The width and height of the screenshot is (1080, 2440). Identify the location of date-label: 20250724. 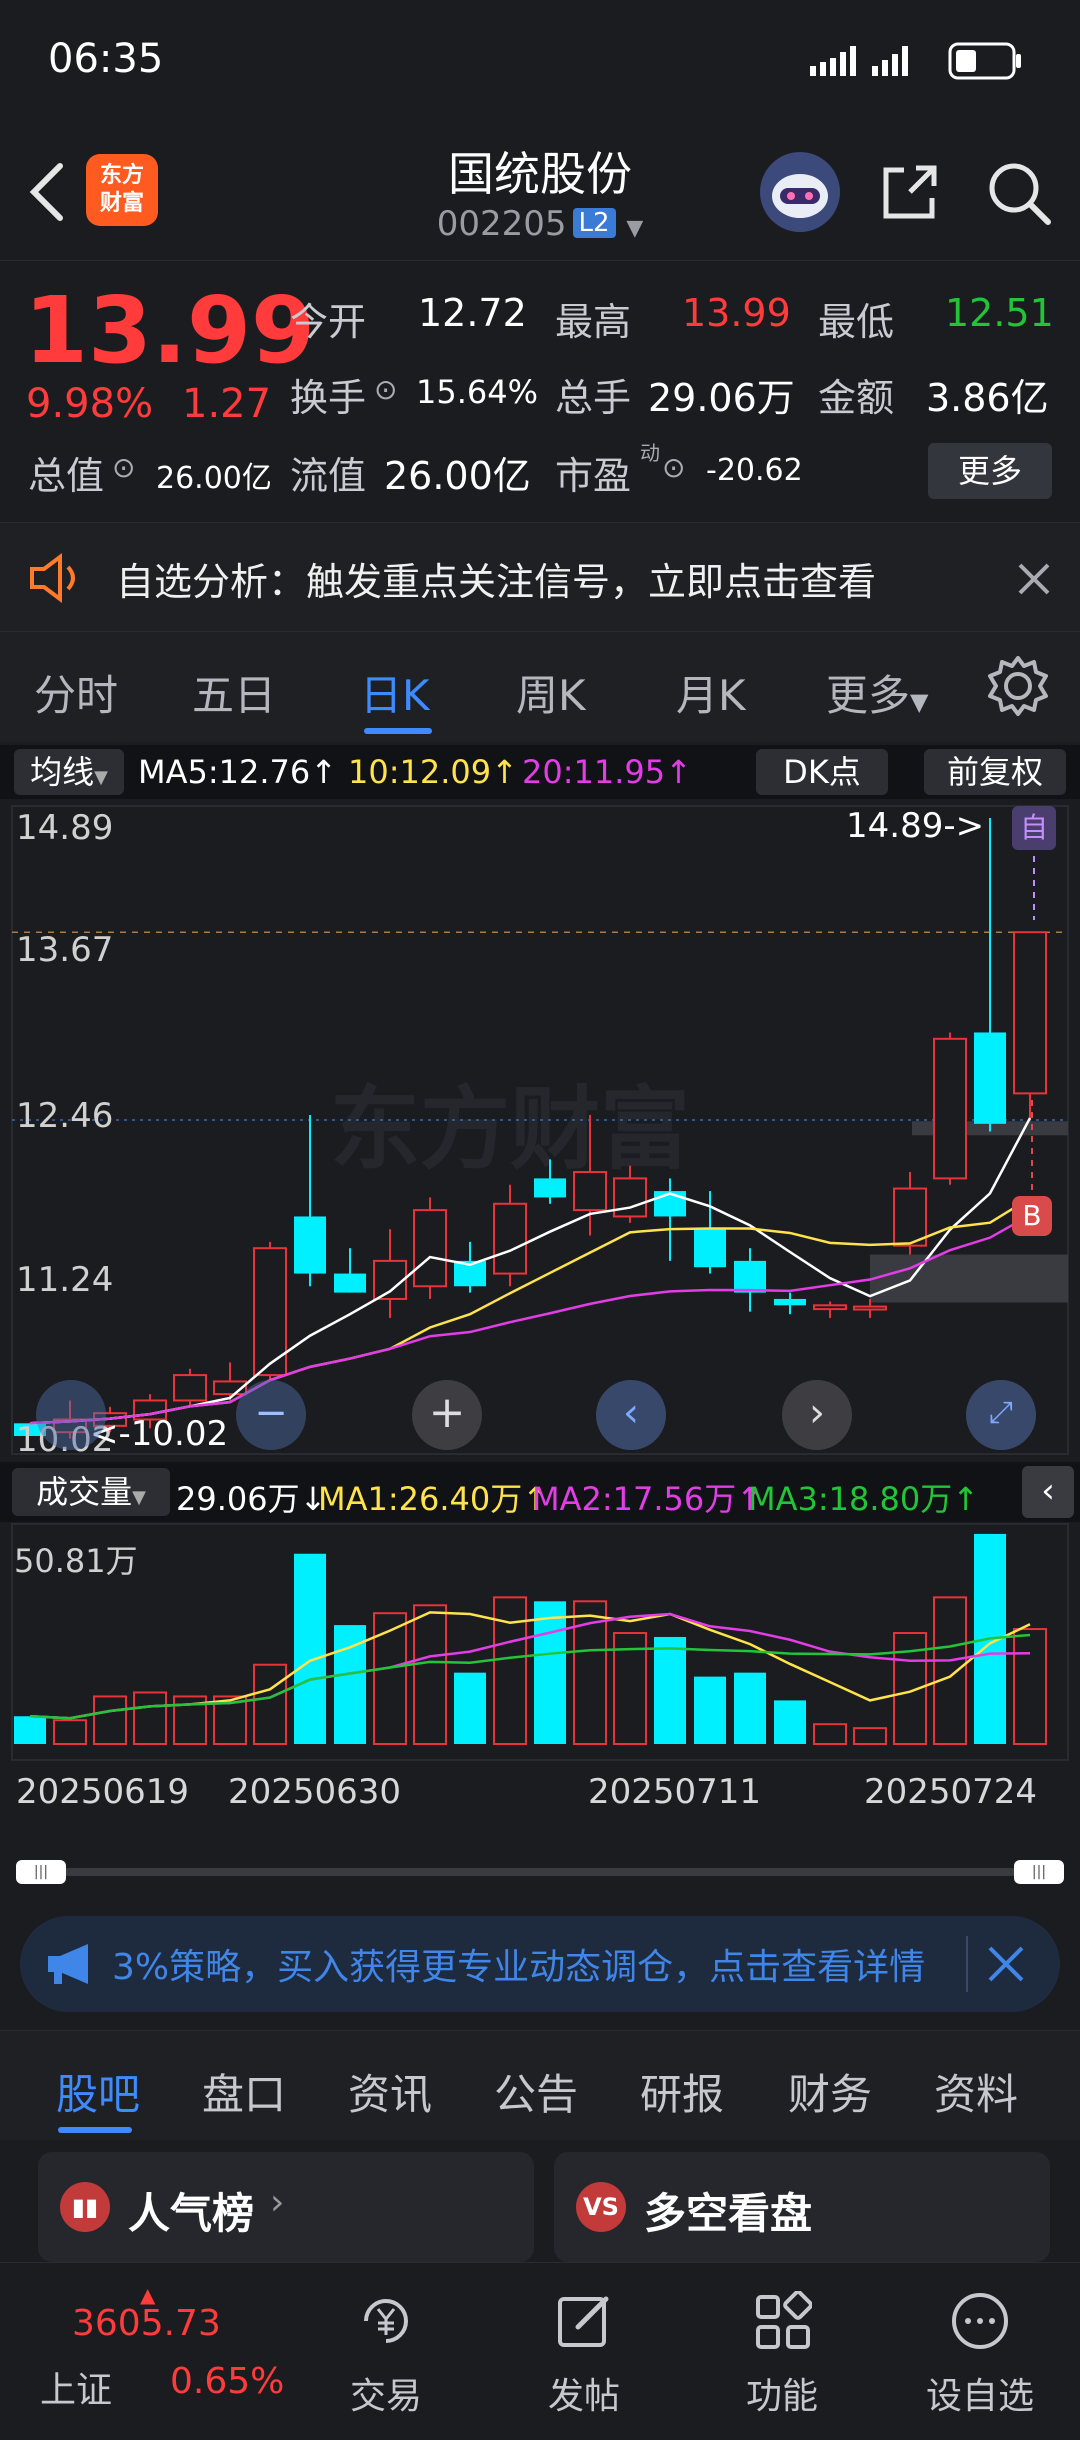
(951, 1792).